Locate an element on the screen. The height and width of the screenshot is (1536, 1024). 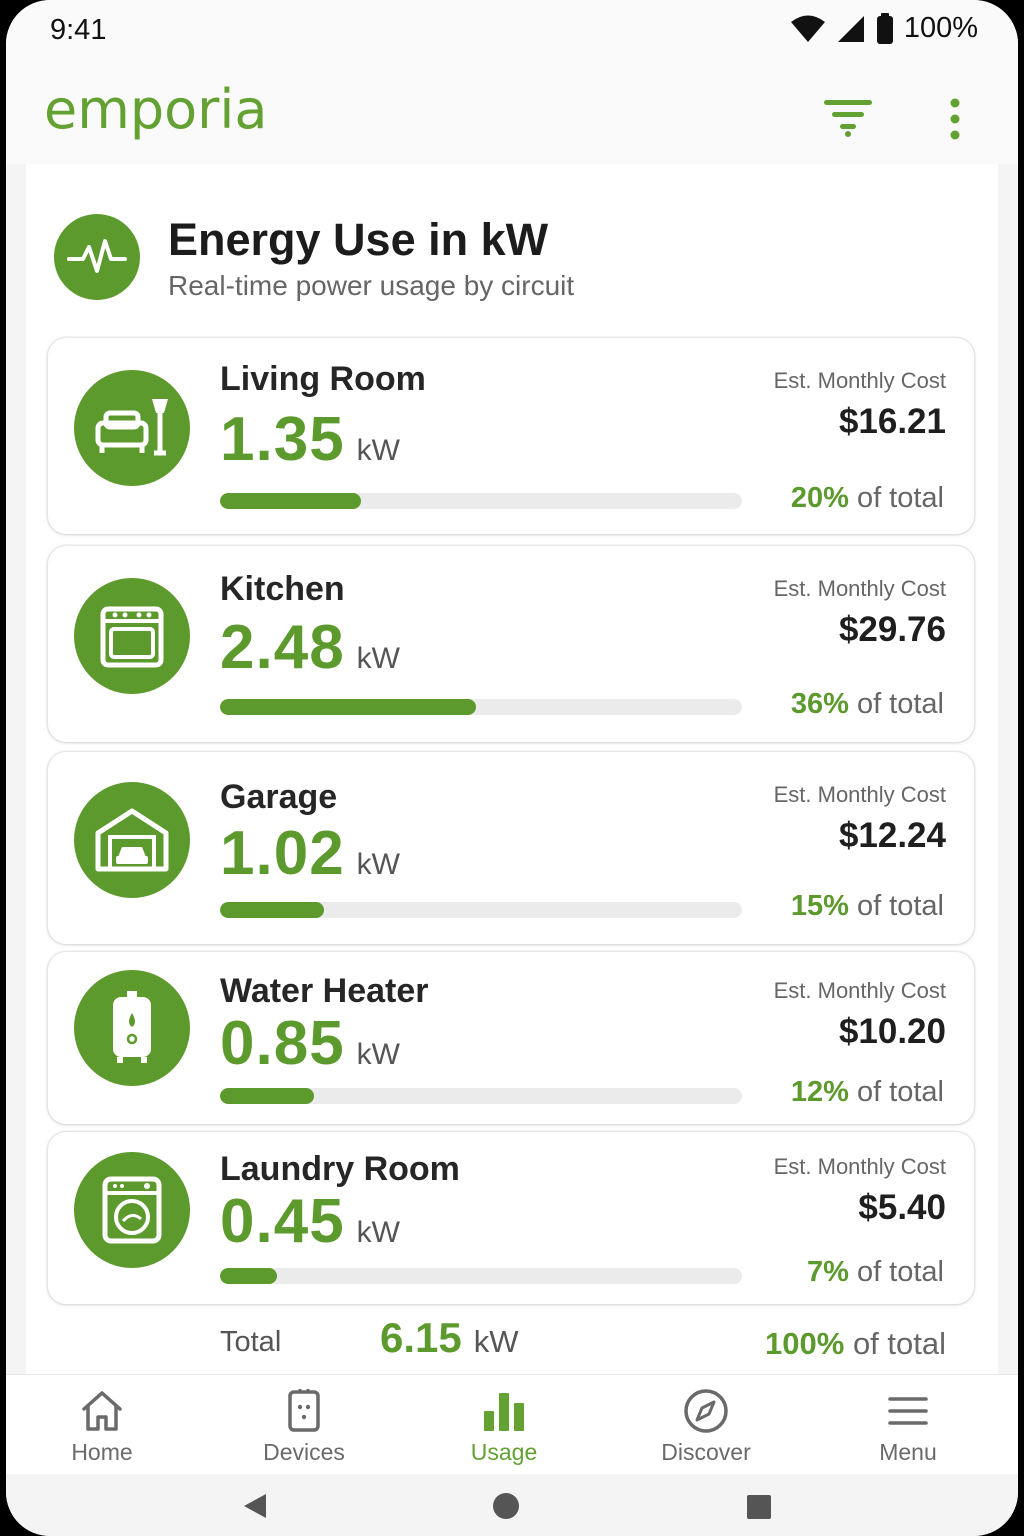
app-bar: emporia is located at coordinates (512, 114).